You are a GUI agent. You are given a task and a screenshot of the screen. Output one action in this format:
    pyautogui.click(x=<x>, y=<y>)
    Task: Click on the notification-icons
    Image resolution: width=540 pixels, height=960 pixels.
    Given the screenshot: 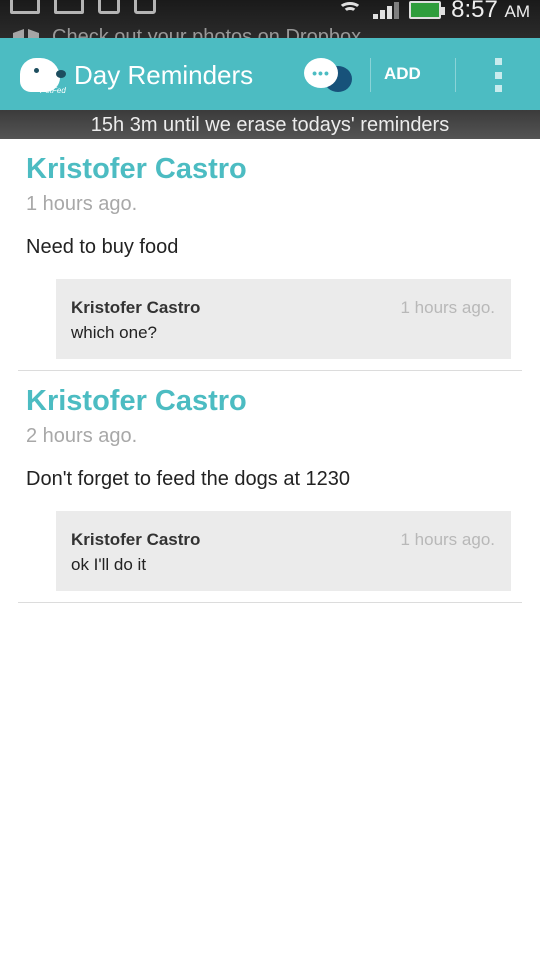 What is the action you would take?
    pyautogui.click(x=83, y=7)
    